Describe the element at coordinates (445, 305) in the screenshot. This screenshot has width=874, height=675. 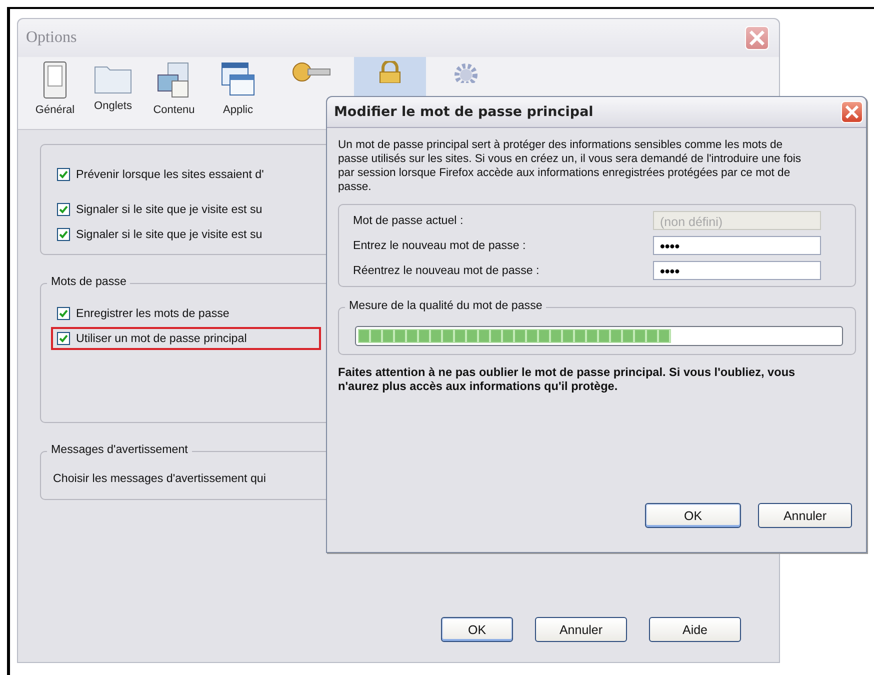
I see `group-legend: Mesure de la qualité du mot de passe` at that location.